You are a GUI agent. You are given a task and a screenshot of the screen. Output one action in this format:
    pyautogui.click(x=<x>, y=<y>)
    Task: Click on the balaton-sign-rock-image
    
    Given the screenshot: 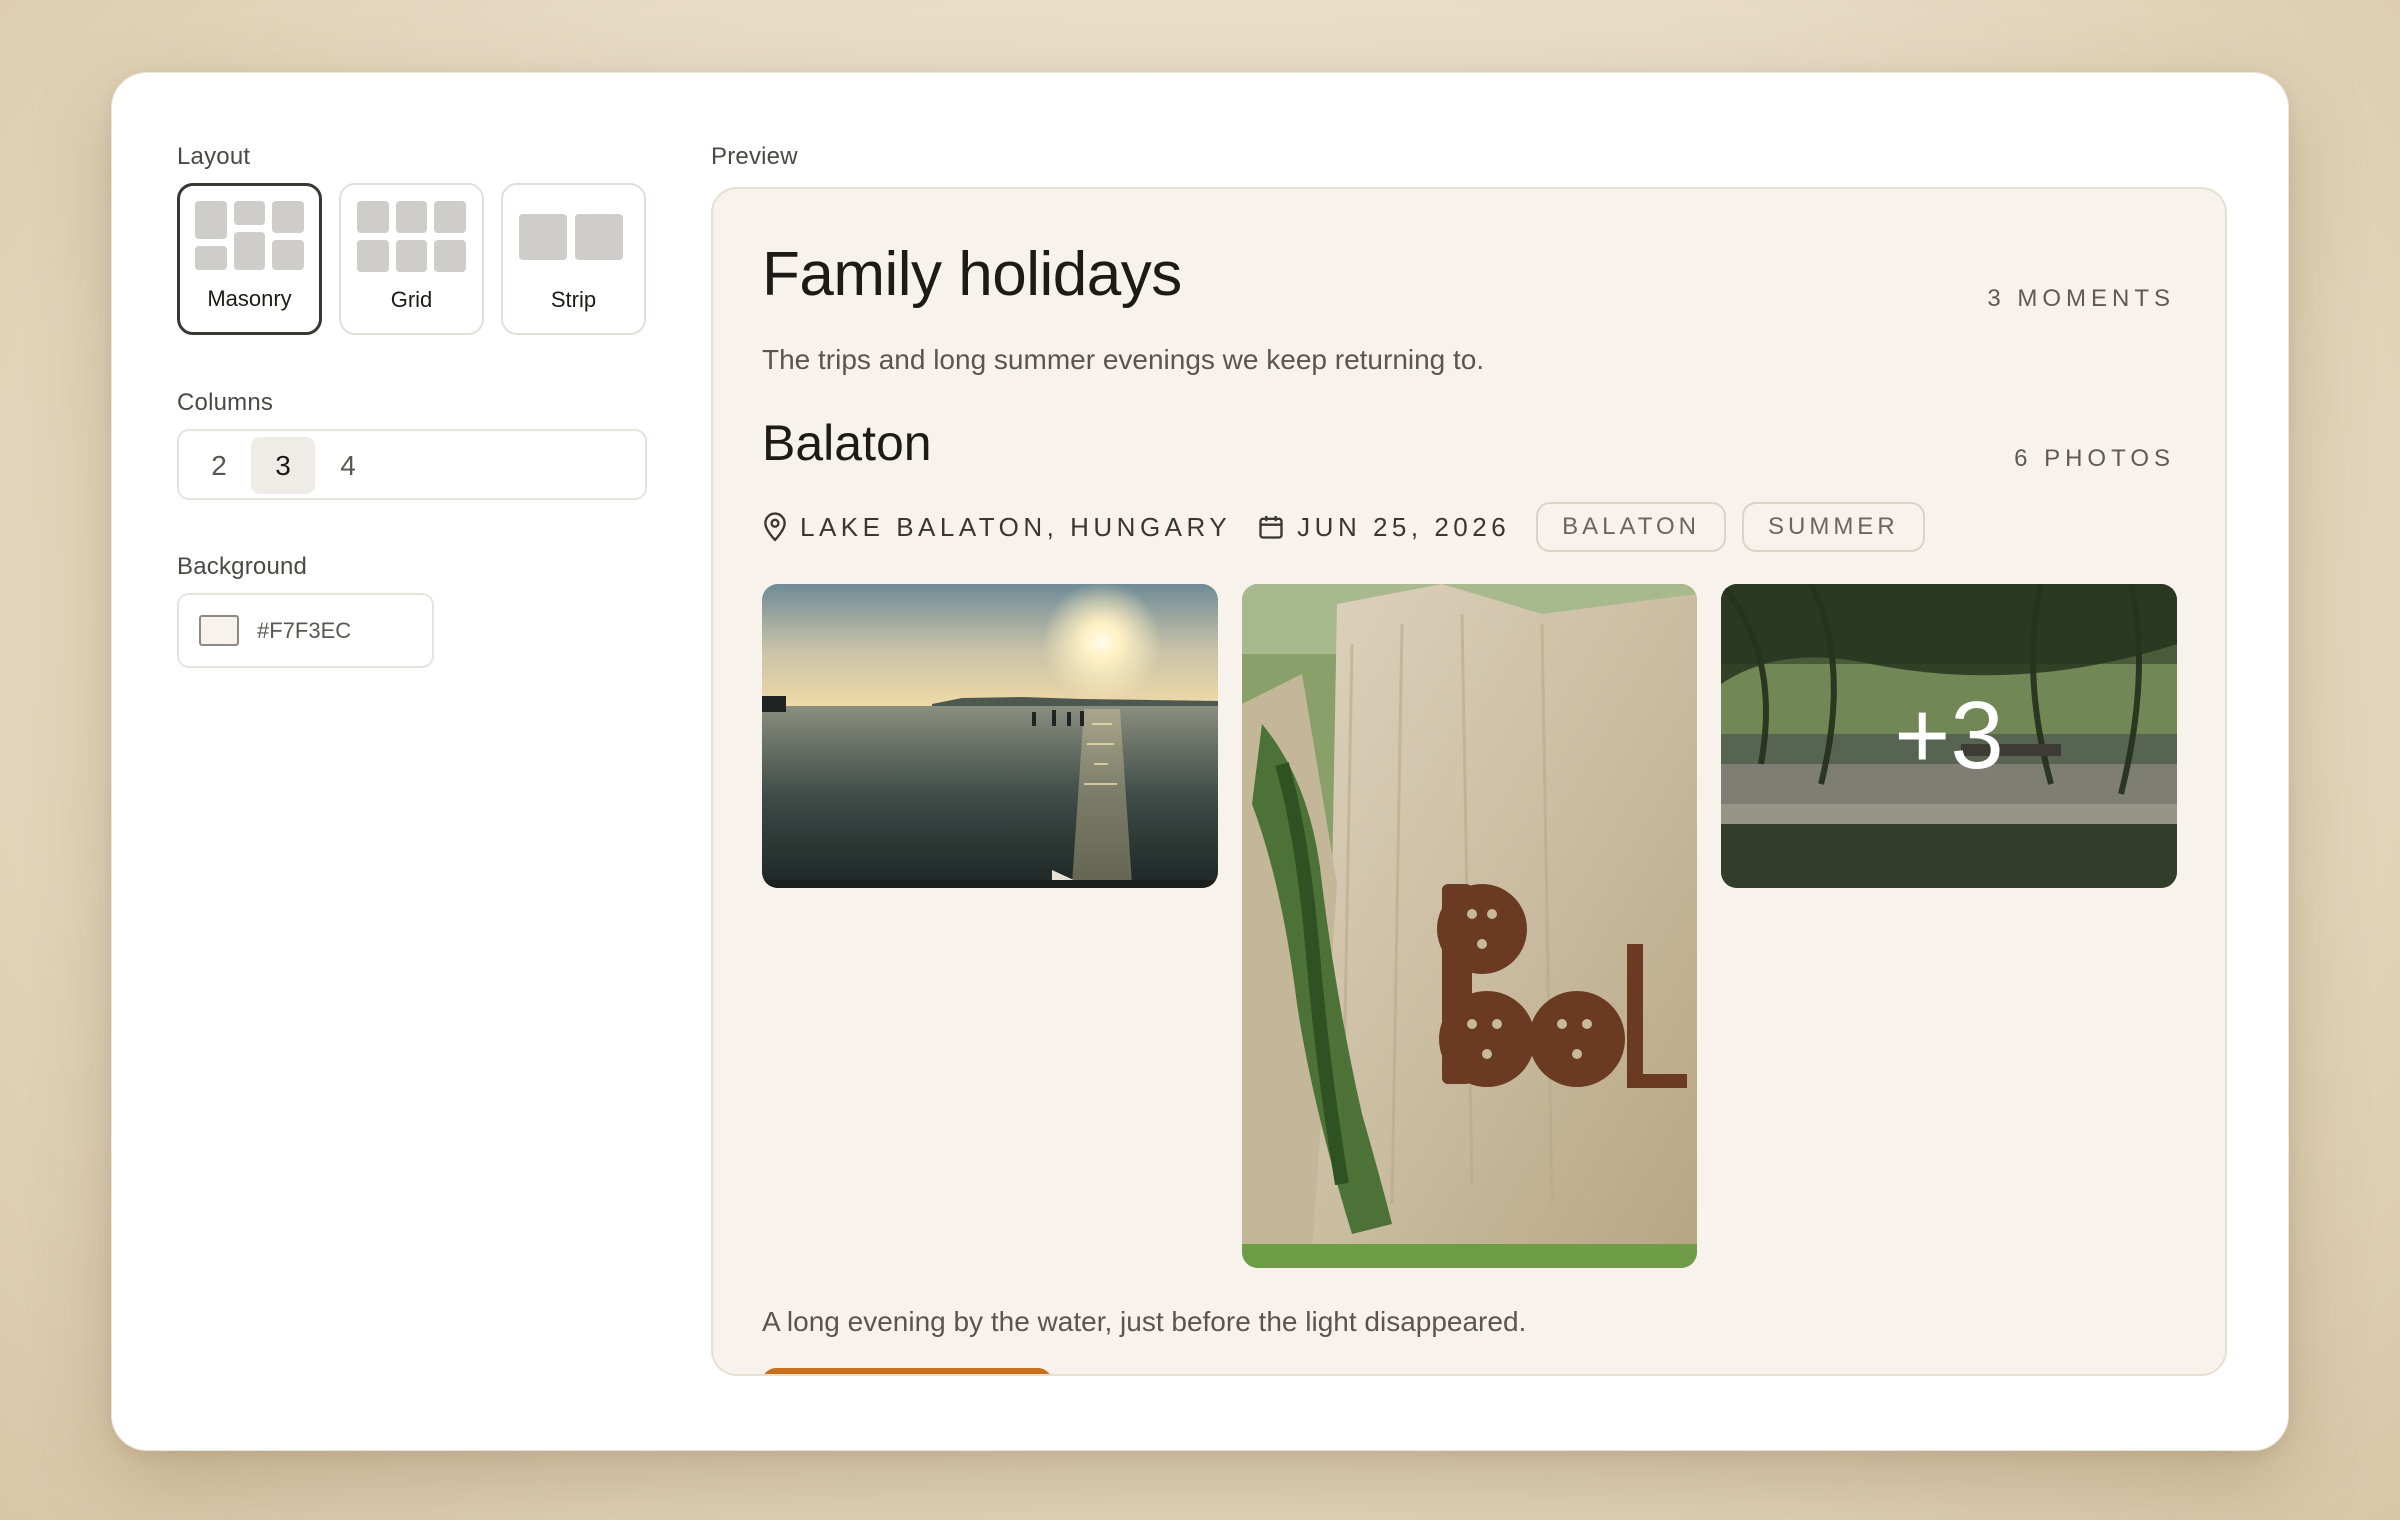 What is the action you would take?
    pyautogui.click(x=1469, y=926)
    